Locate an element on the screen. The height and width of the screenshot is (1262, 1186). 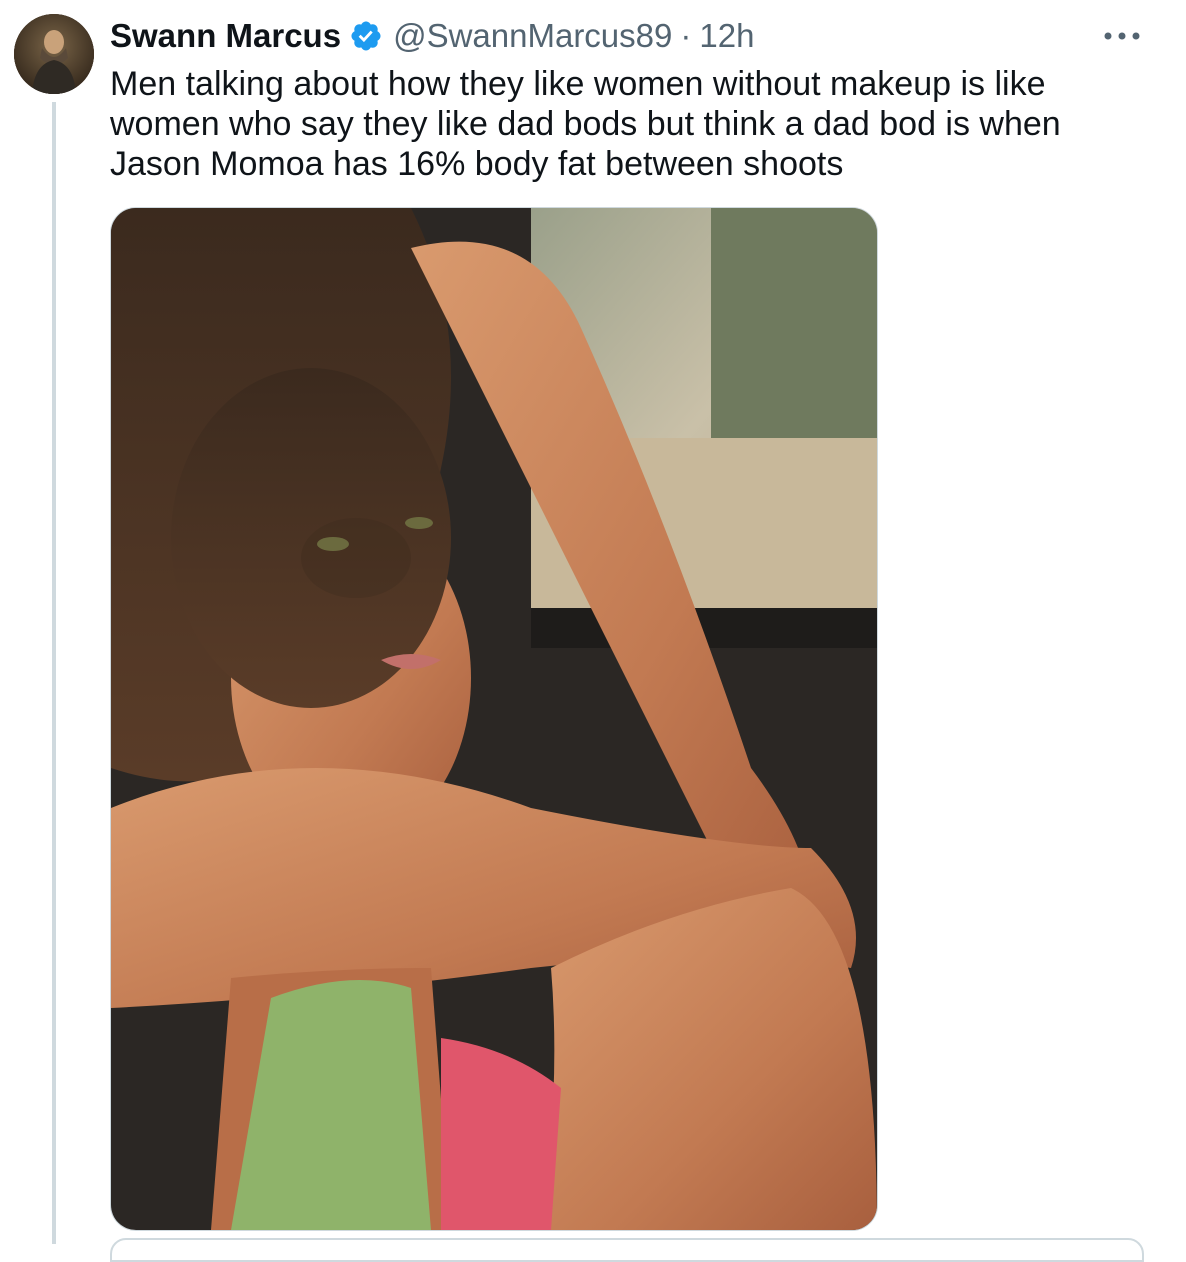
timestamp: 12h is located at coordinates (726, 36).